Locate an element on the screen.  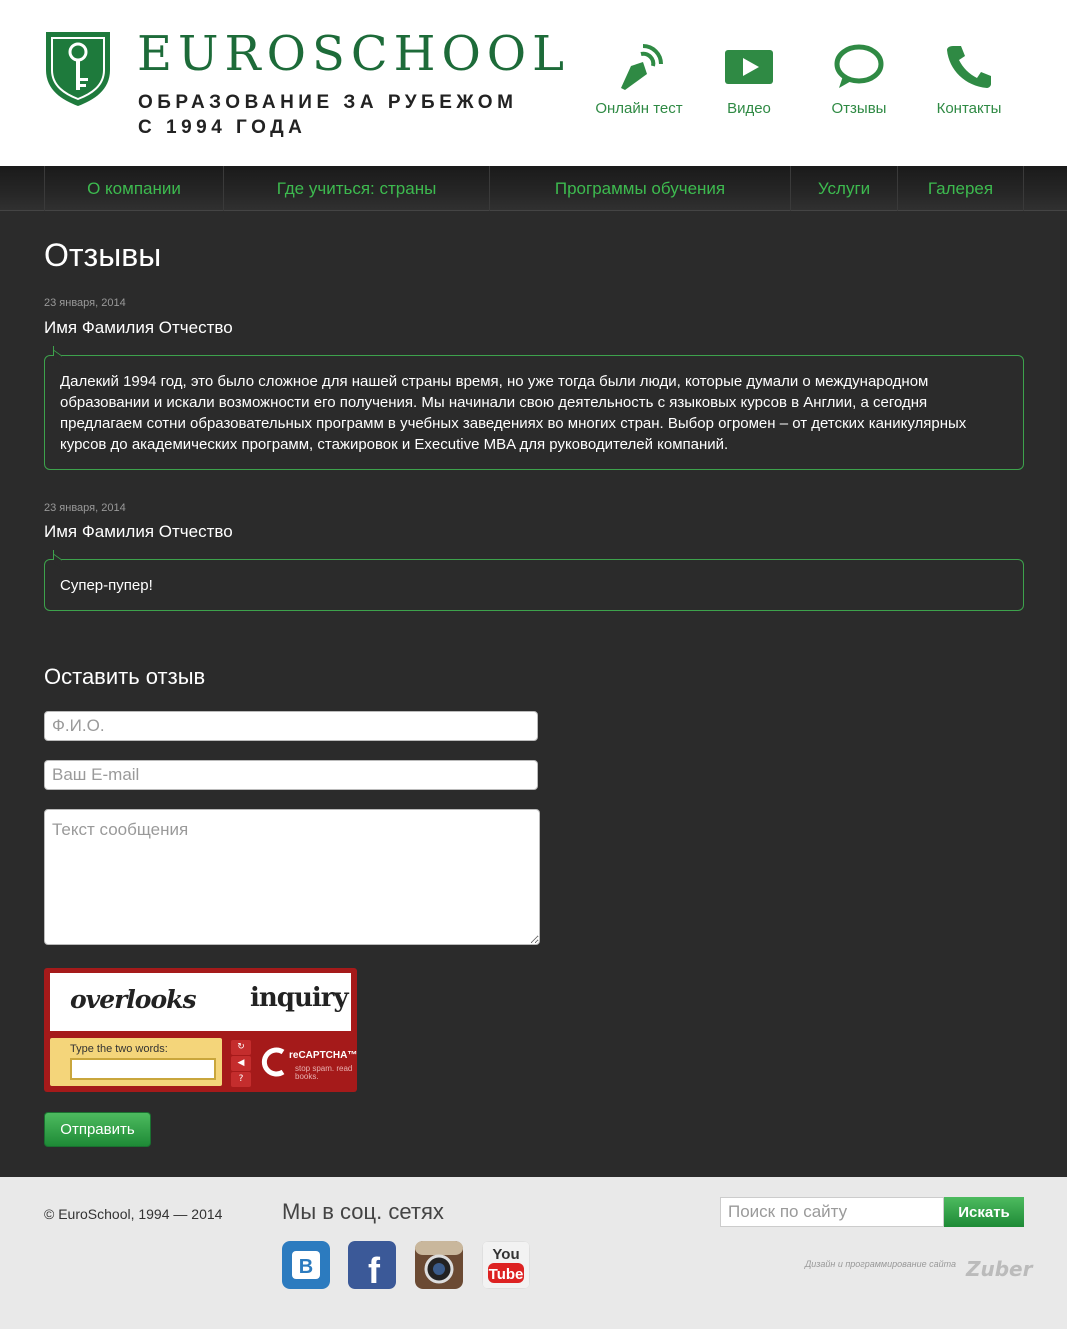
message-field is located at coordinates (292, 877).